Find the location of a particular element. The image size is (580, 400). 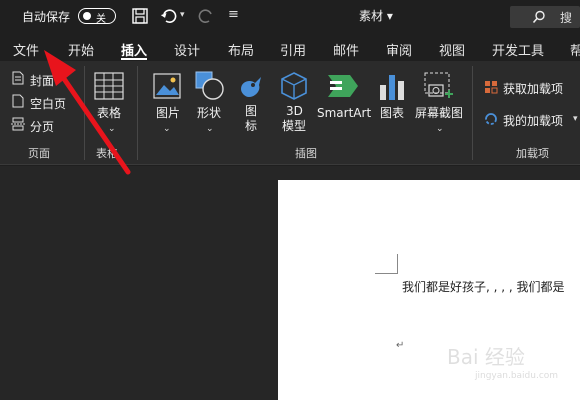

picture-button: 图片 is located at coordinates (168, 113).